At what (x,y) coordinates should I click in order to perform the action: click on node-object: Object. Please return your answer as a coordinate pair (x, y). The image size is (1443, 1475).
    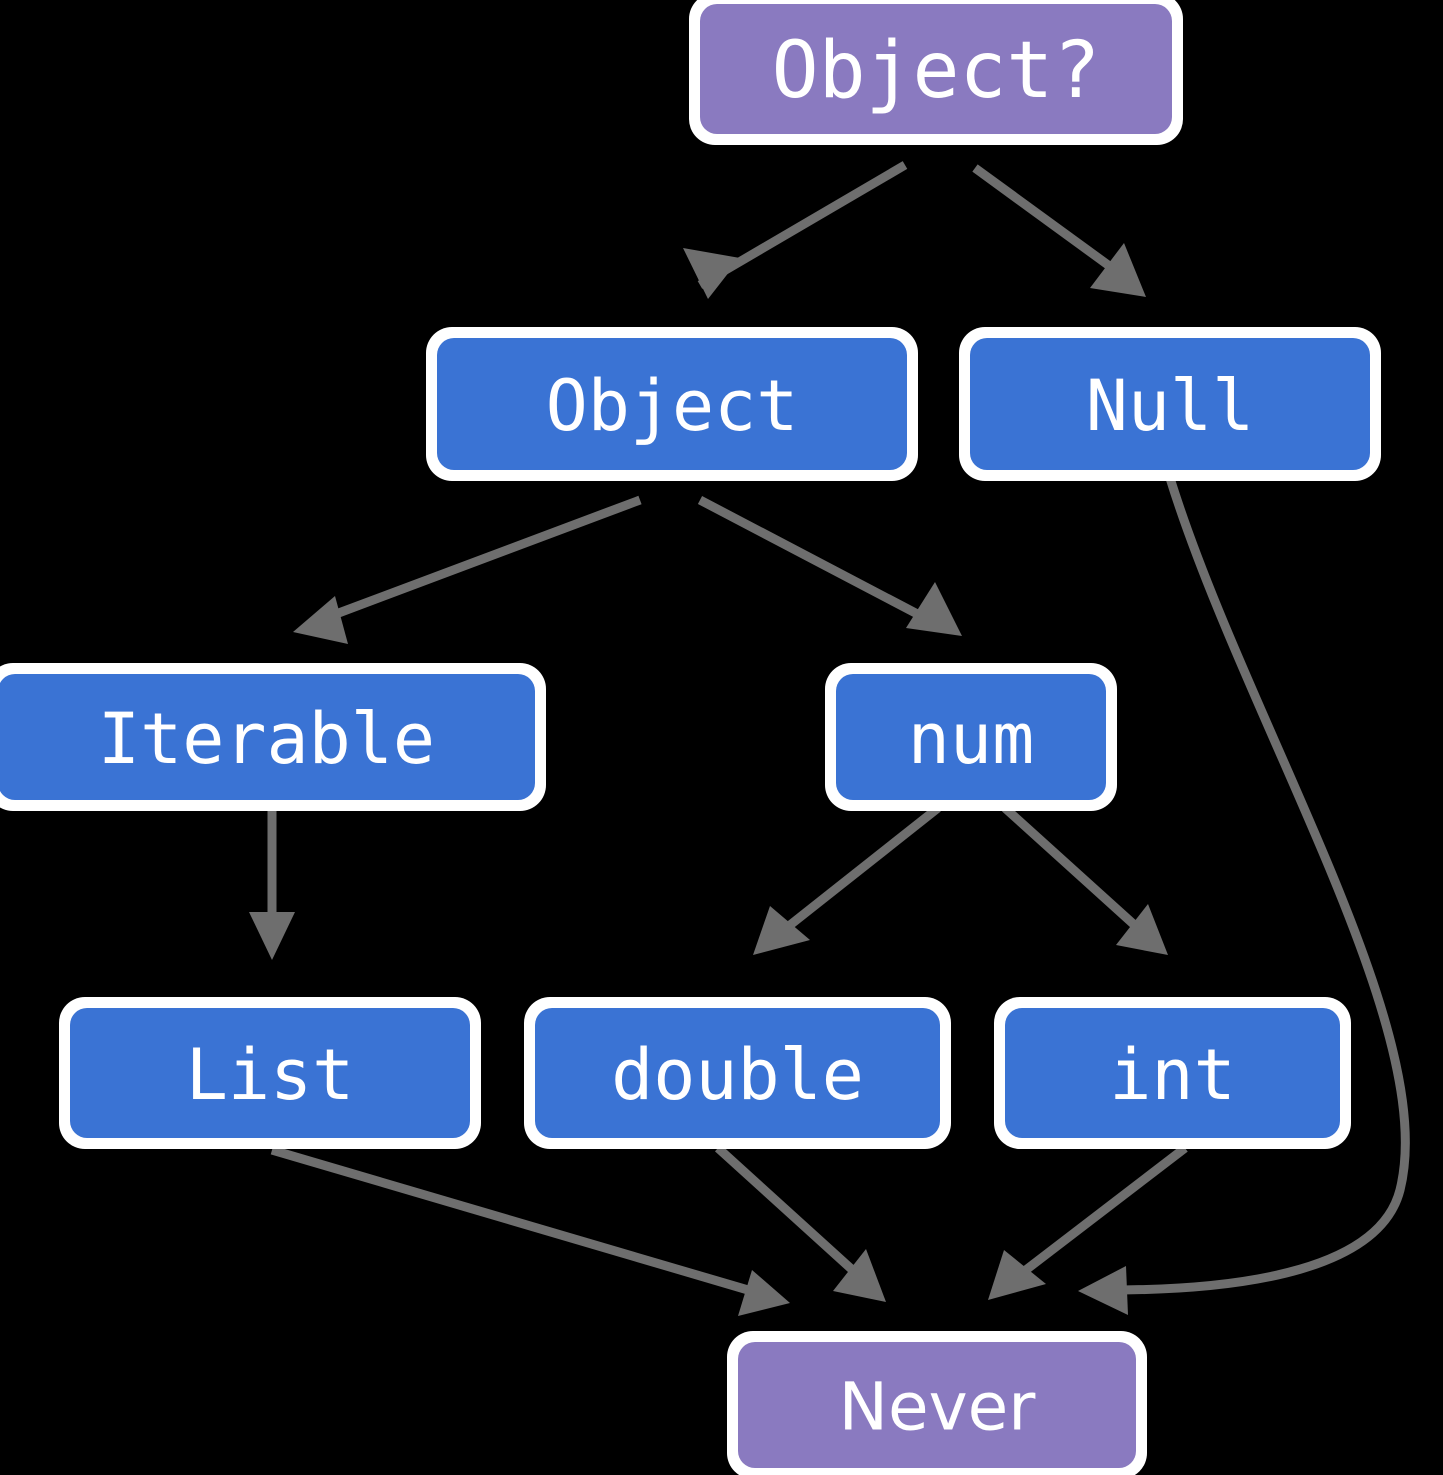
    Looking at the image, I should click on (672, 404).